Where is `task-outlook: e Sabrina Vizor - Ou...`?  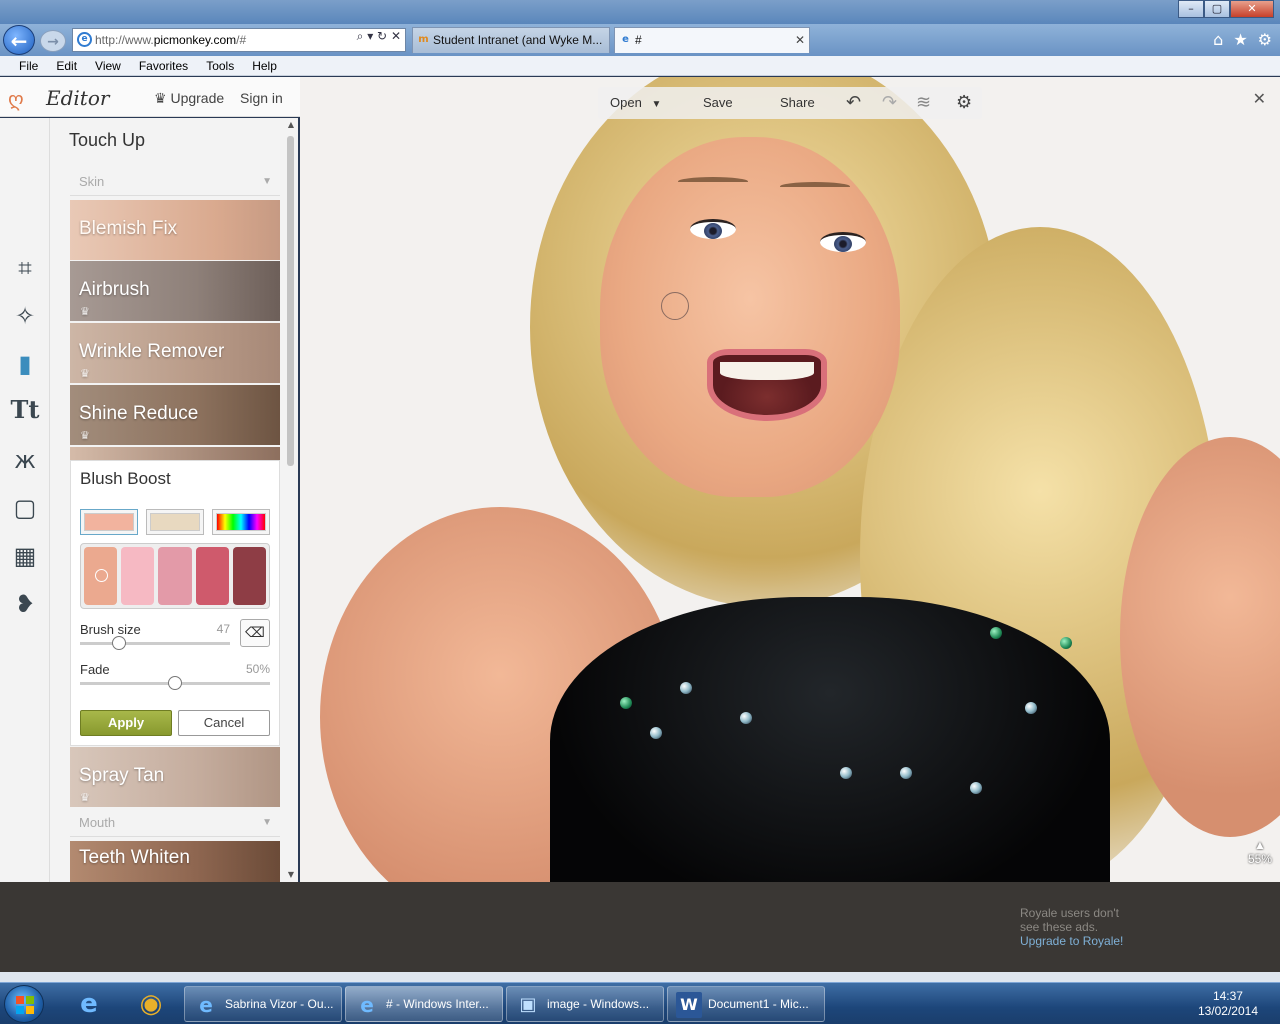 task-outlook: e Sabrina Vizor - Ou... is located at coordinates (263, 1004).